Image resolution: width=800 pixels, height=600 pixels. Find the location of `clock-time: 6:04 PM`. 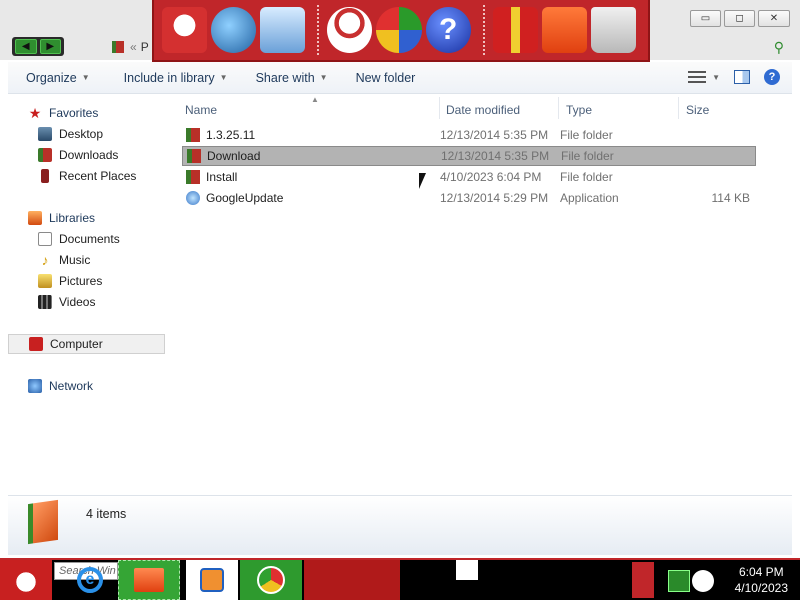

clock-time: 6:04 PM is located at coordinates (761, 572).